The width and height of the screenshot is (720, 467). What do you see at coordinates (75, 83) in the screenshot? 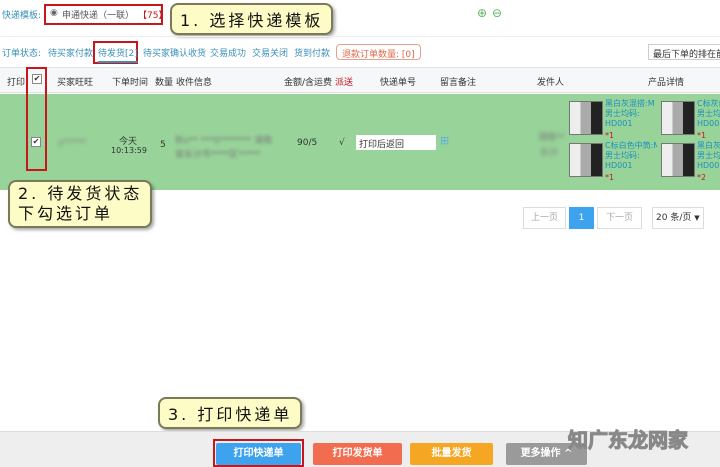
I see `col-buyer: 买家旺旺` at bounding box center [75, 83].